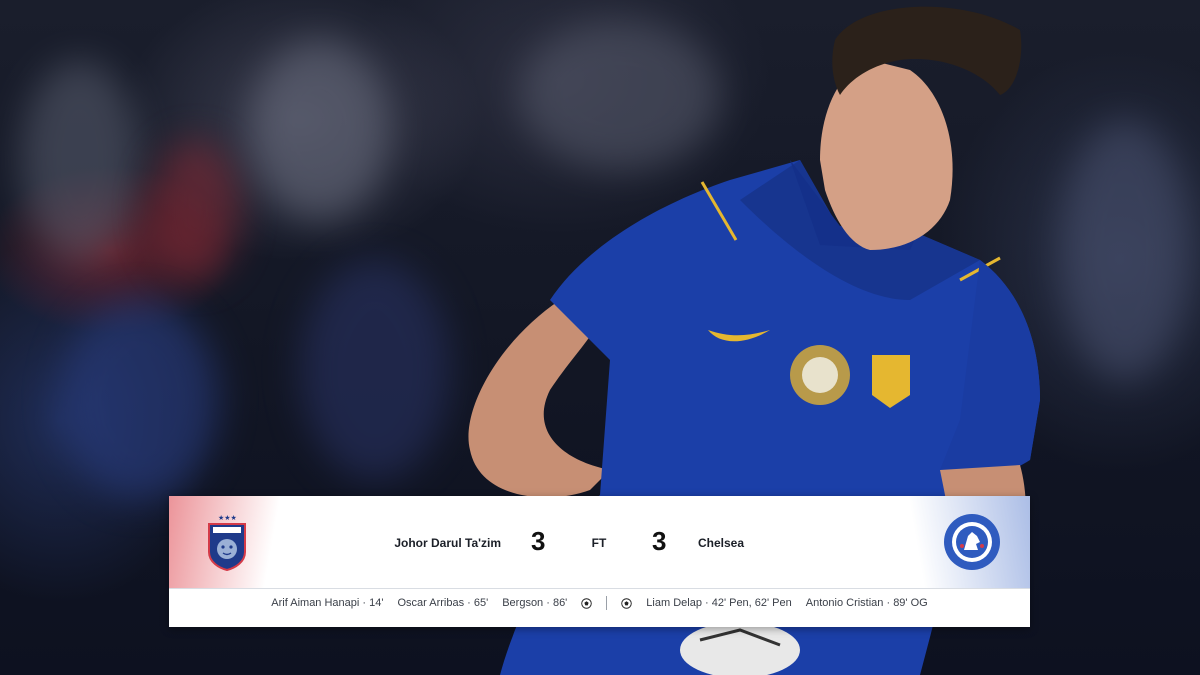 The image size is (1200, 675). What do you see at coordinates (442, 603) in the screenshot?
I see `home-scorer: Oscar Arribas · 65'` at bounding box center [442, 603].